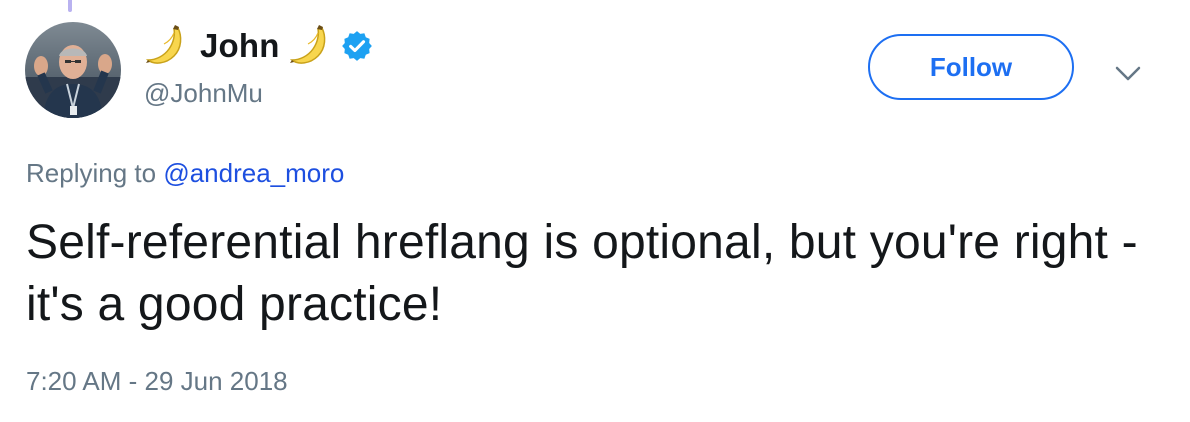 The image size is (1190, 422). I want to click on replying-to-line: Replying to @andrea_moro, so click(185, 173).